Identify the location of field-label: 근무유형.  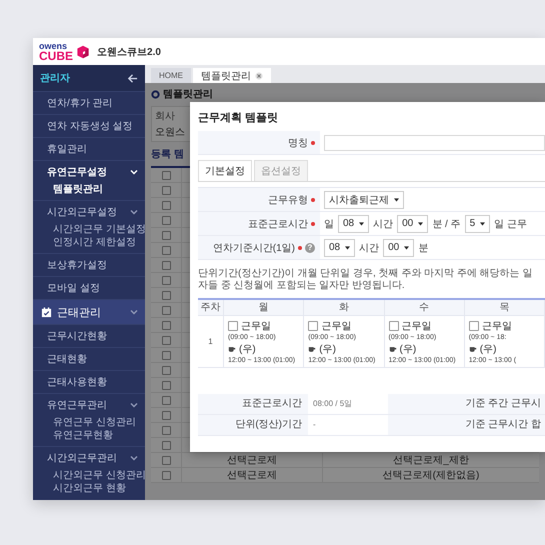
(288, 200).